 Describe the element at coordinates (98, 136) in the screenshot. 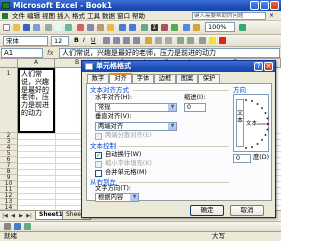

I see `distributed-checkbox` at that location.